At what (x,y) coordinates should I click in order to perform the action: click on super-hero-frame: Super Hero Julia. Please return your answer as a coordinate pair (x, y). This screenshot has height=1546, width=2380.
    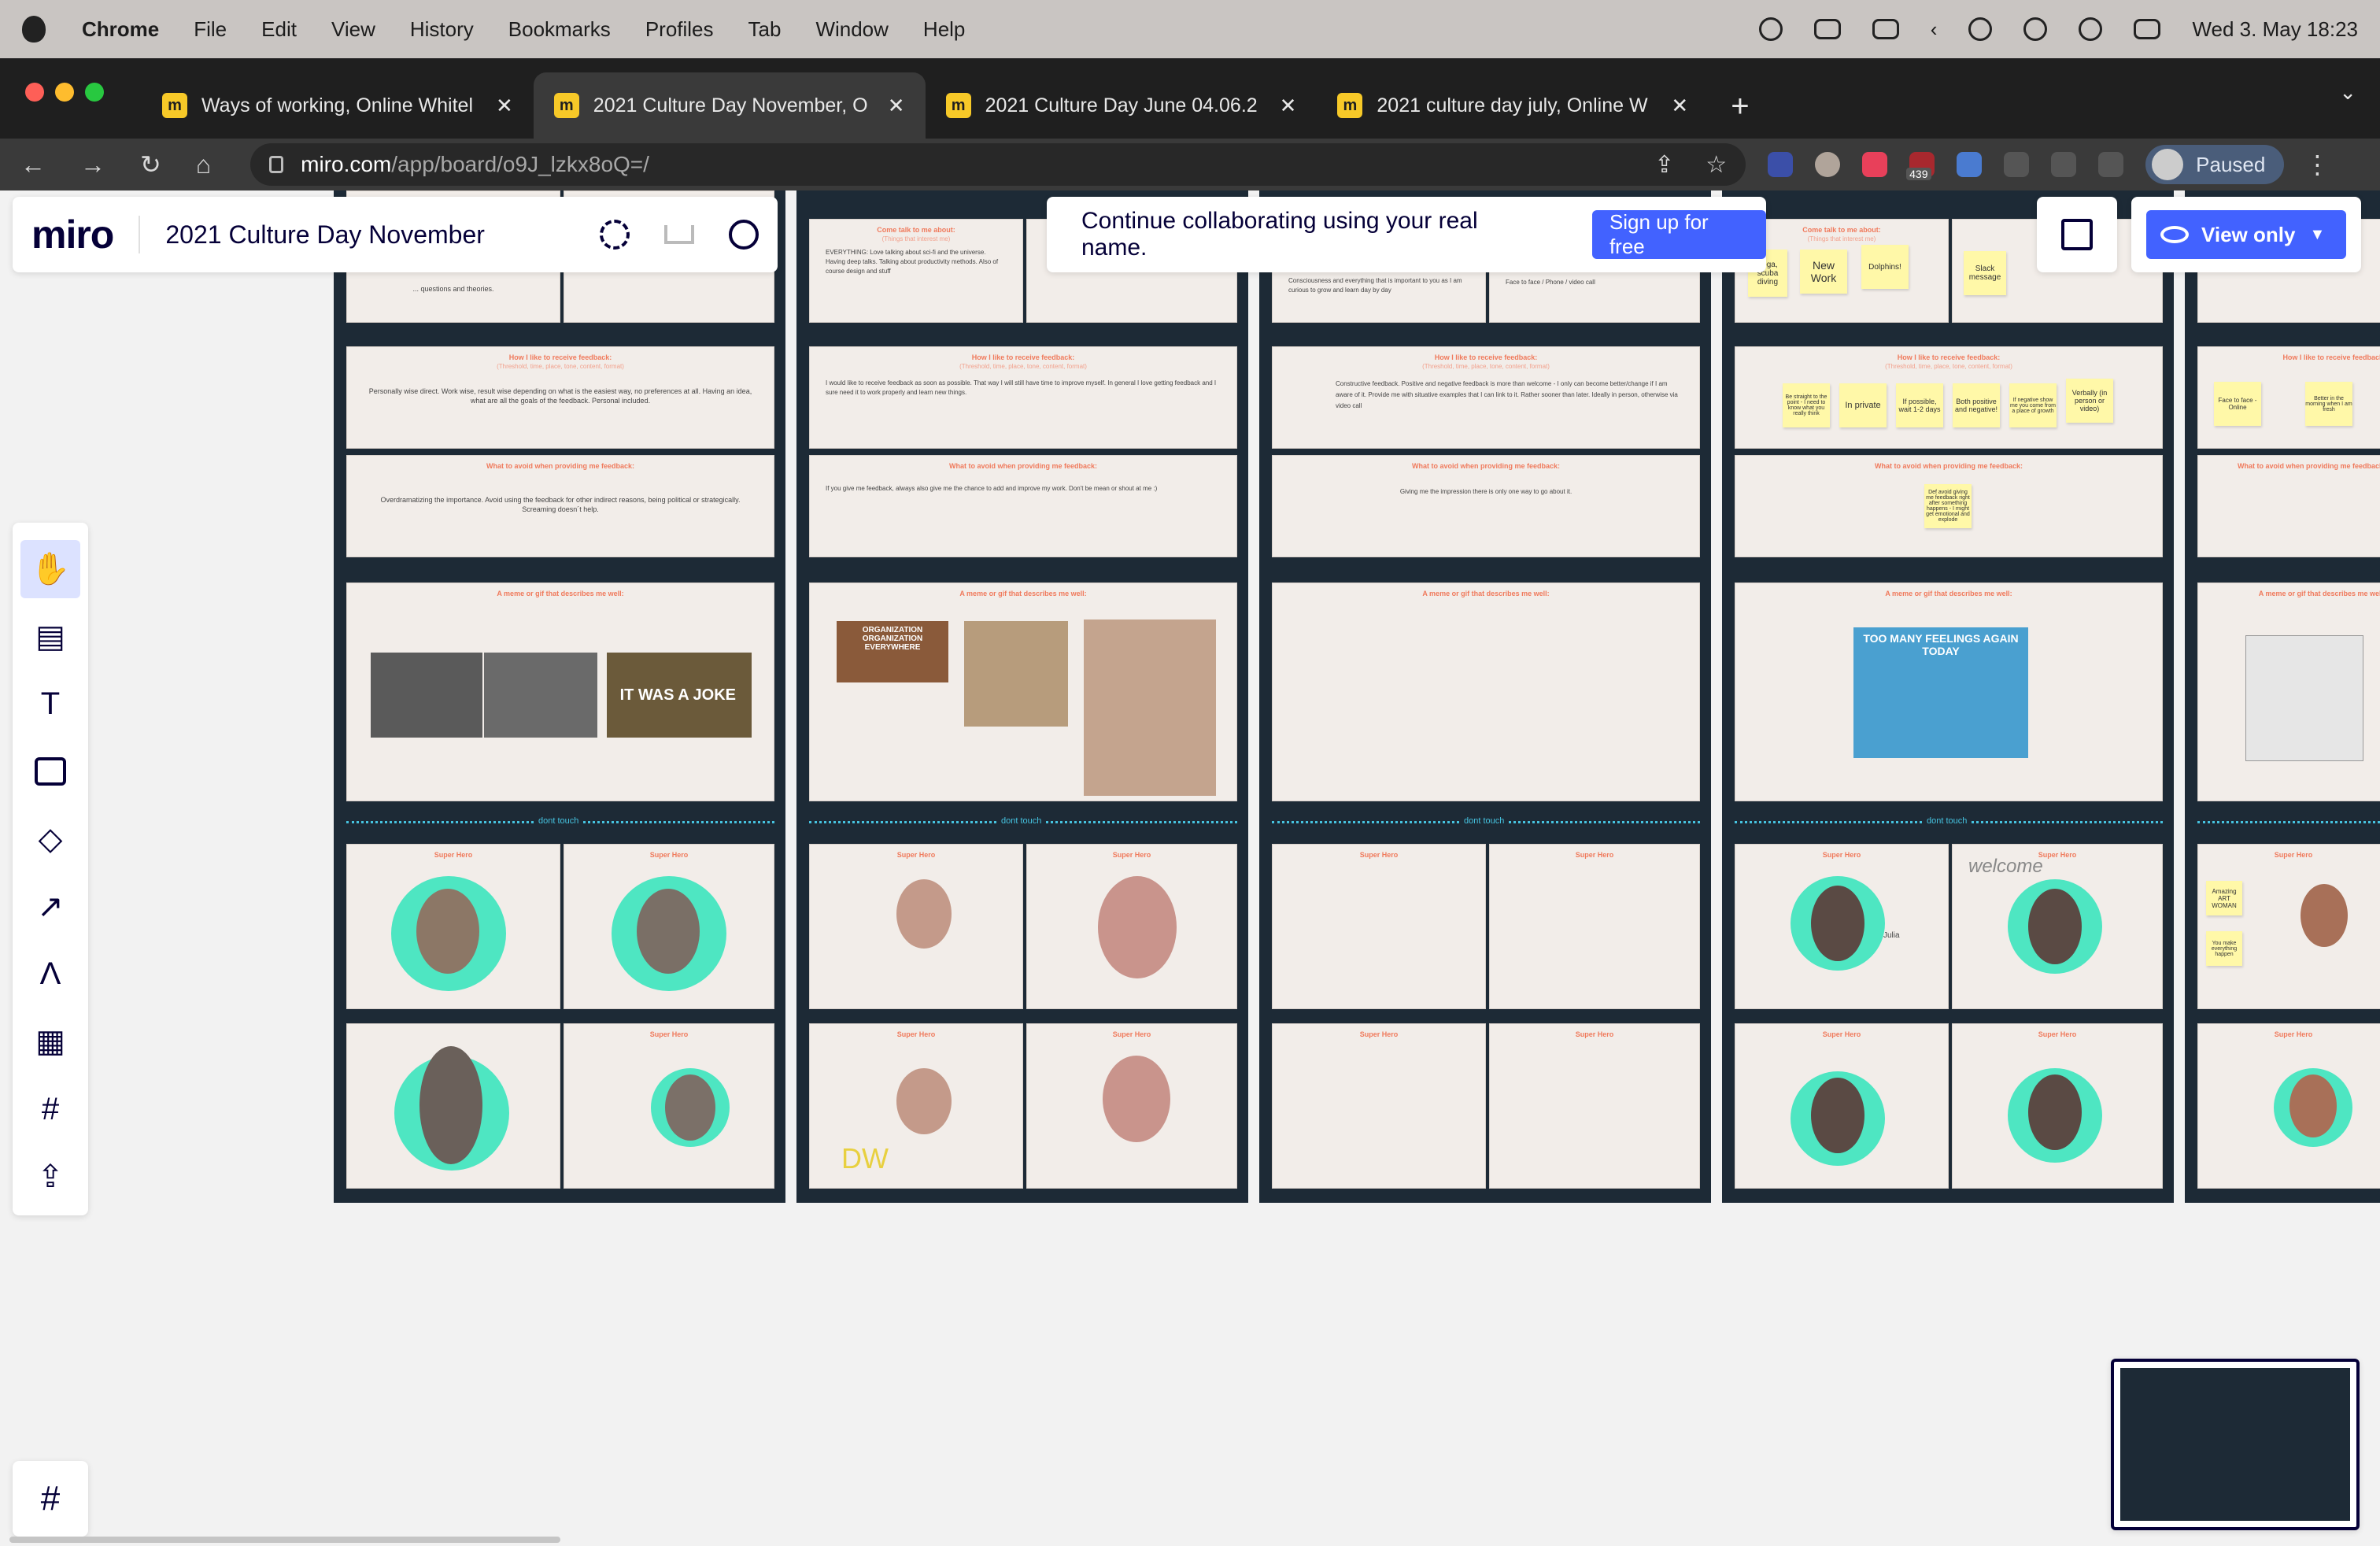
    Looking at the image, I should click on (1842, 926).